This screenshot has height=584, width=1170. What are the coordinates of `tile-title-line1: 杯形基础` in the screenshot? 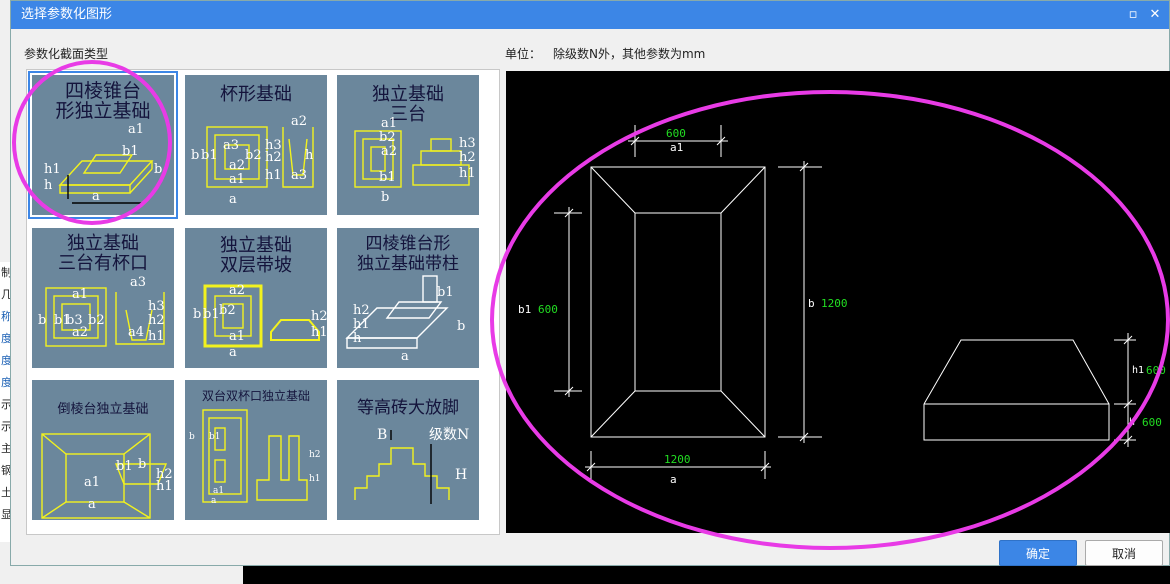 It's located at (256, 94).